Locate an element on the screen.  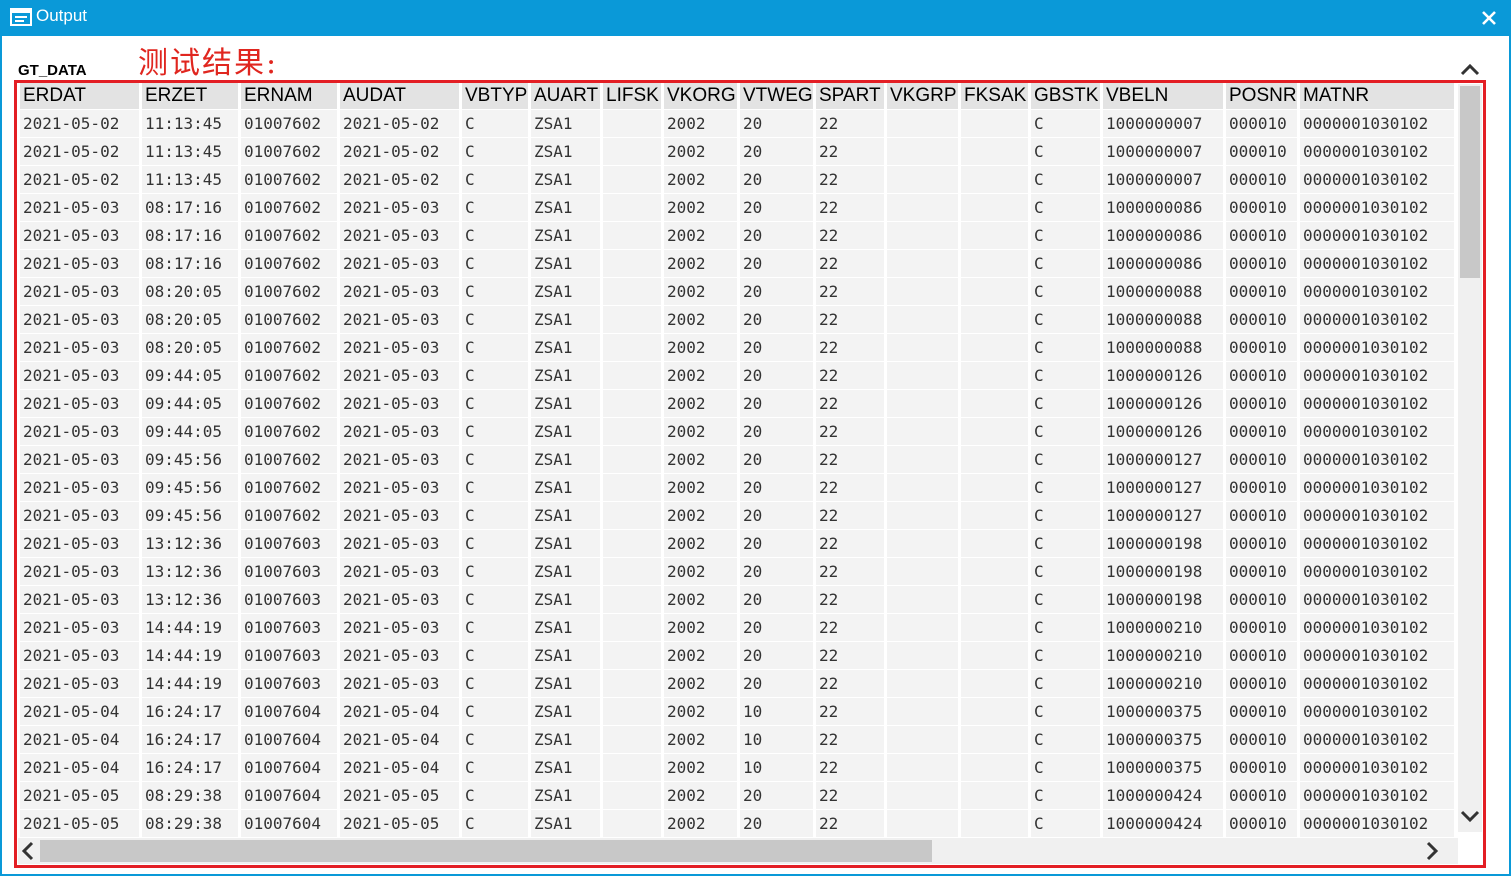
column-header-posnr: POSNR is located at coordinates (1263, 95).